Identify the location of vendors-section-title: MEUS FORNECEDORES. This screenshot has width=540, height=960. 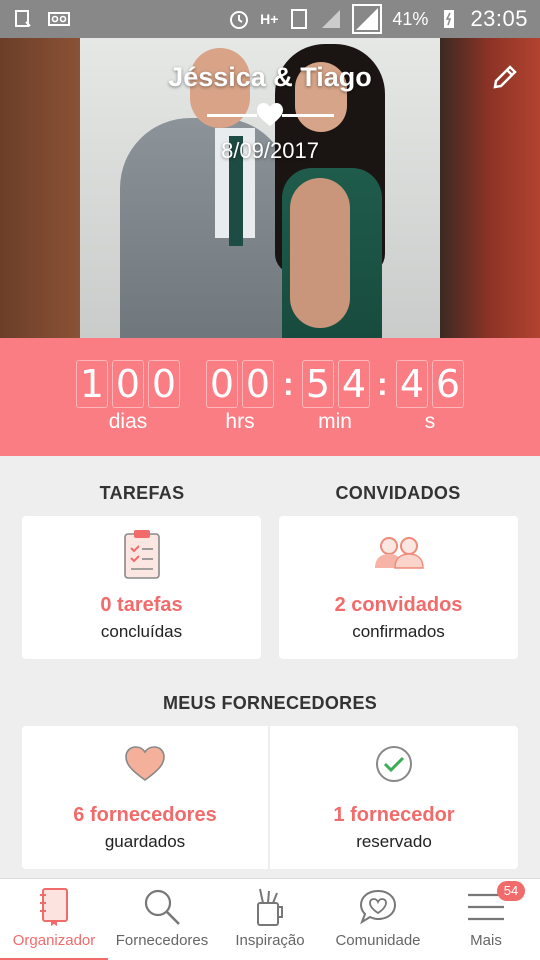
(270, 703).